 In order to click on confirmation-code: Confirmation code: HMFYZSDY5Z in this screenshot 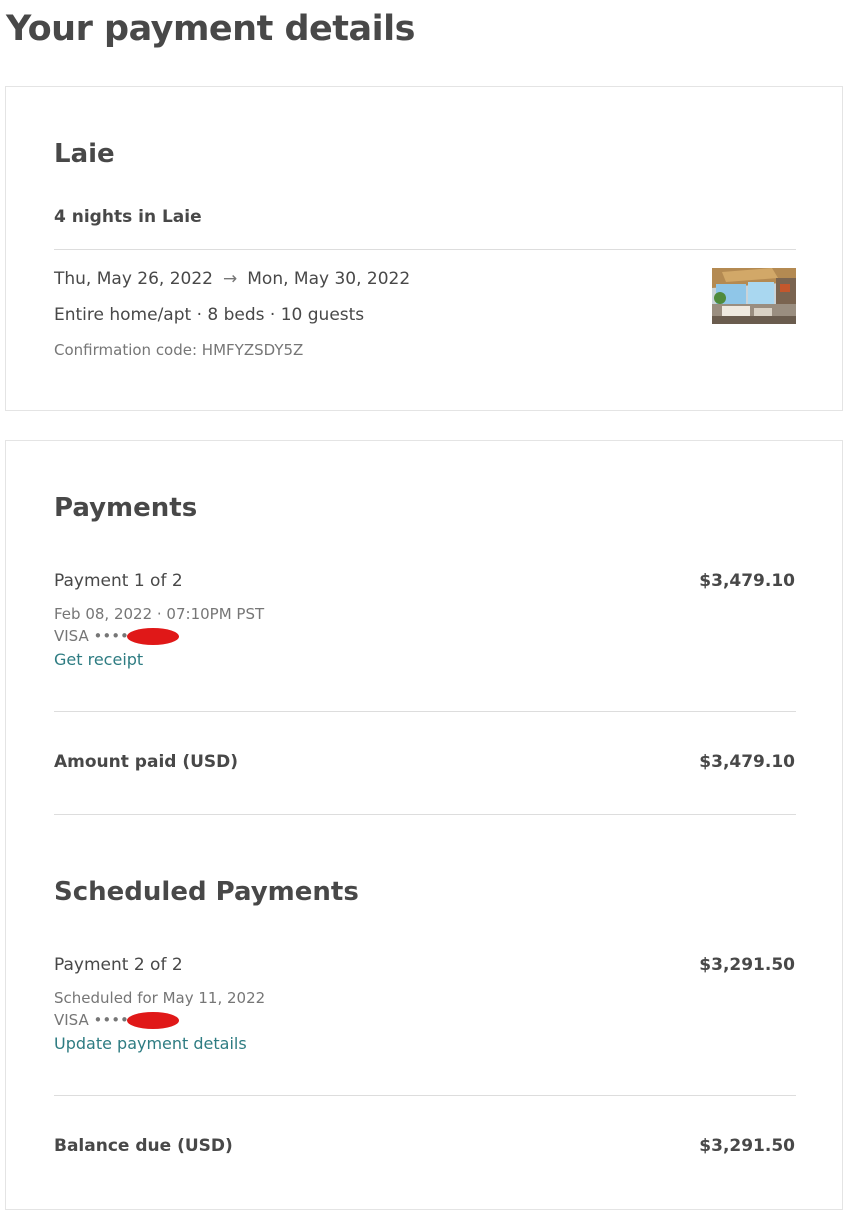, I will do `click(179, 350)`.